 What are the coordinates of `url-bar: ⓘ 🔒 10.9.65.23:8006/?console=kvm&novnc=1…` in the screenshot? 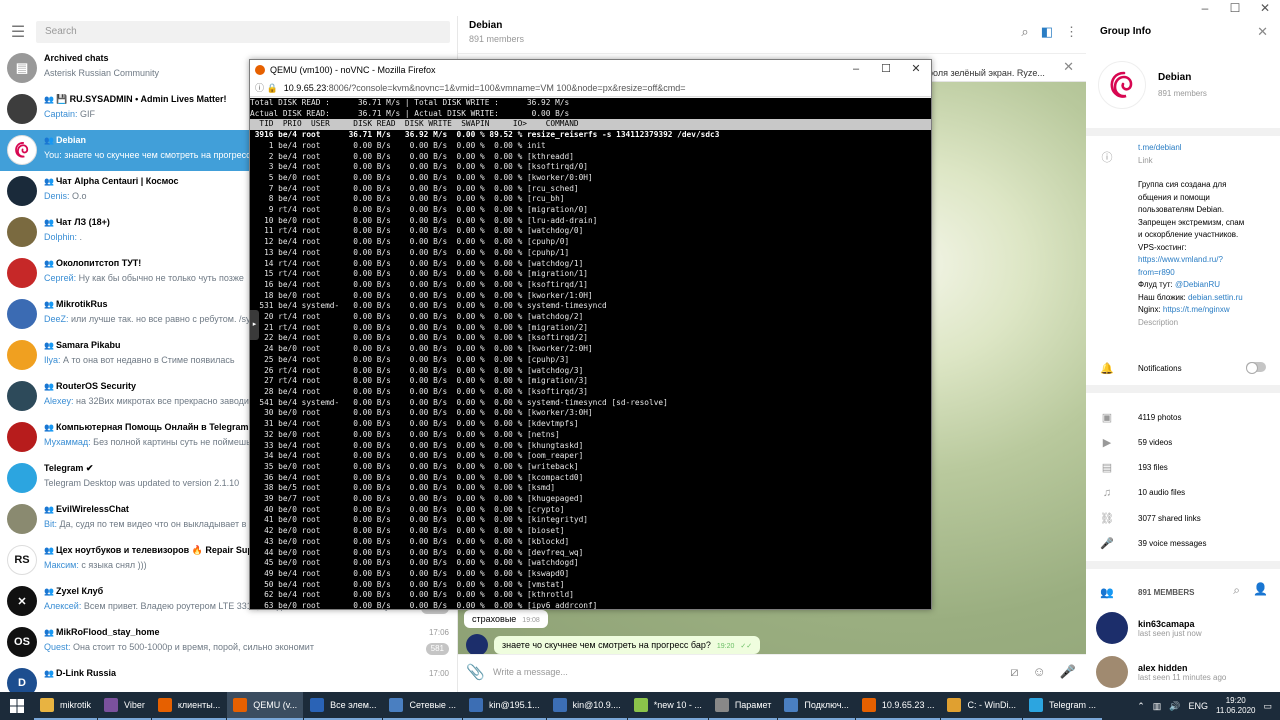 It's located at (590, 88).